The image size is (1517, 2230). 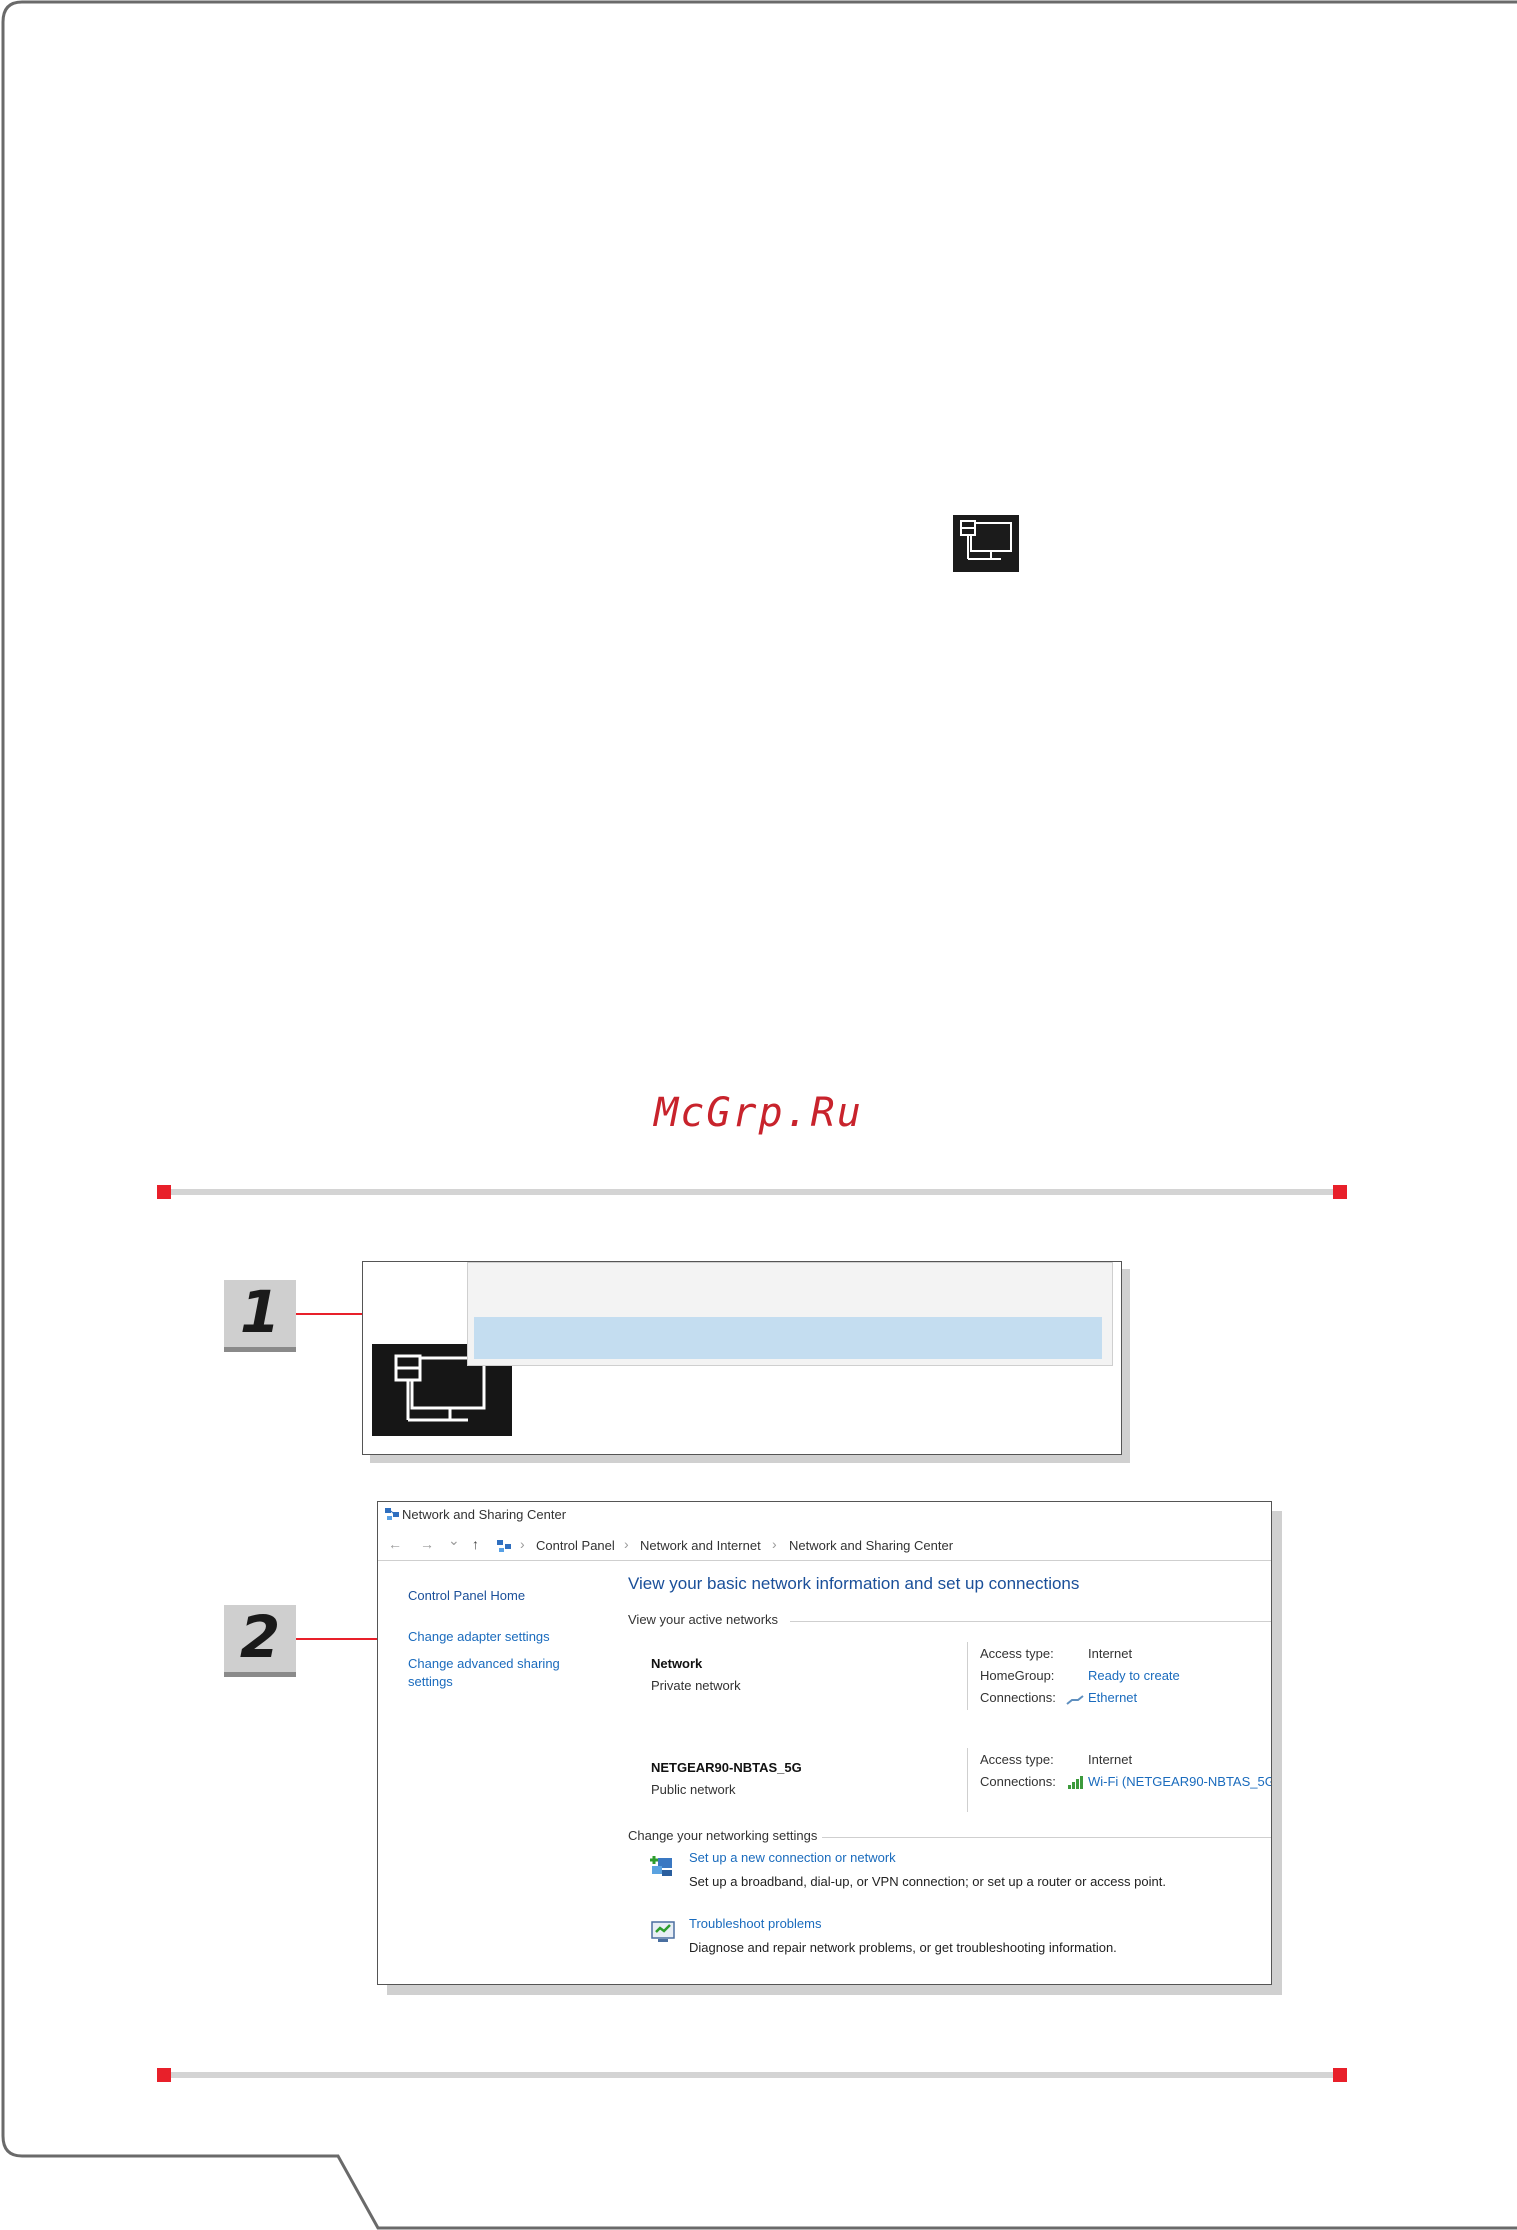 I want to click on breadcrumb-network-internet: Network and Internet, so click(x=700, y=1545).